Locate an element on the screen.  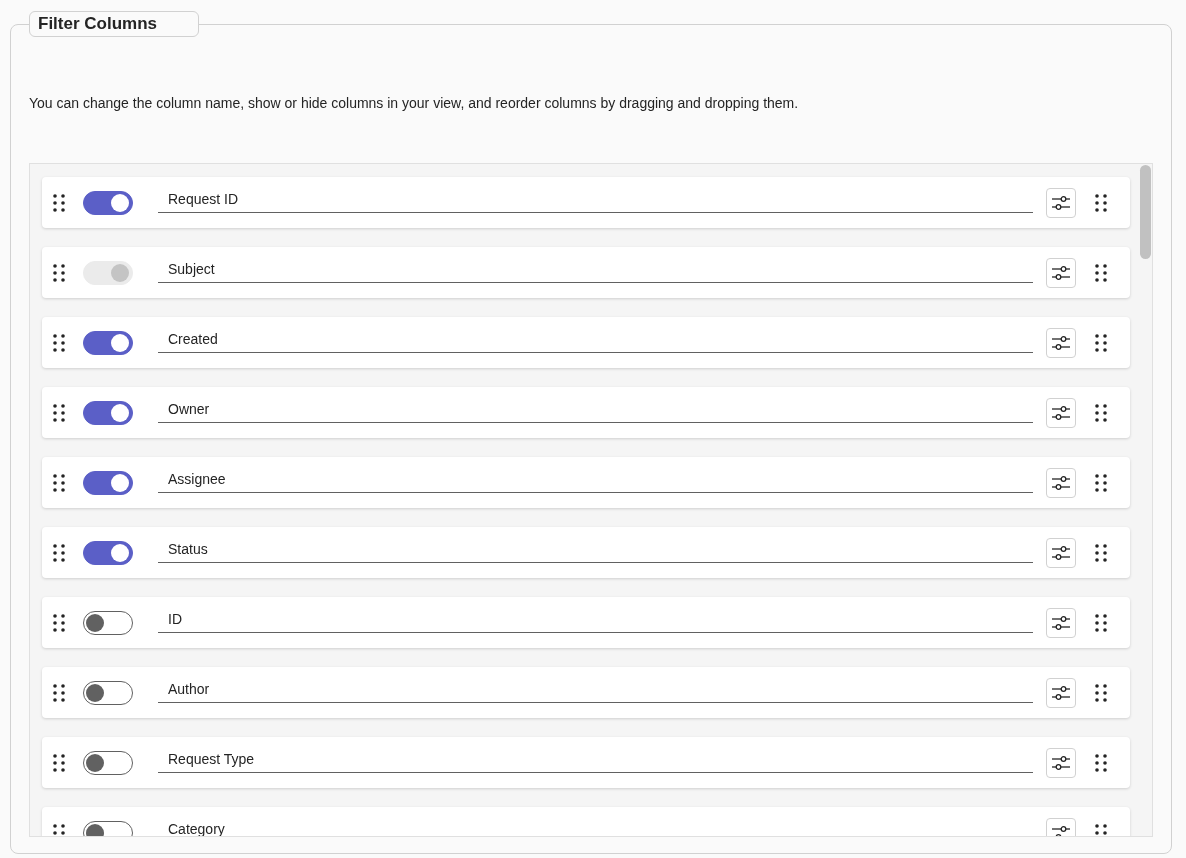
scrollbar-thumb is located at coordinates (1145, 212).